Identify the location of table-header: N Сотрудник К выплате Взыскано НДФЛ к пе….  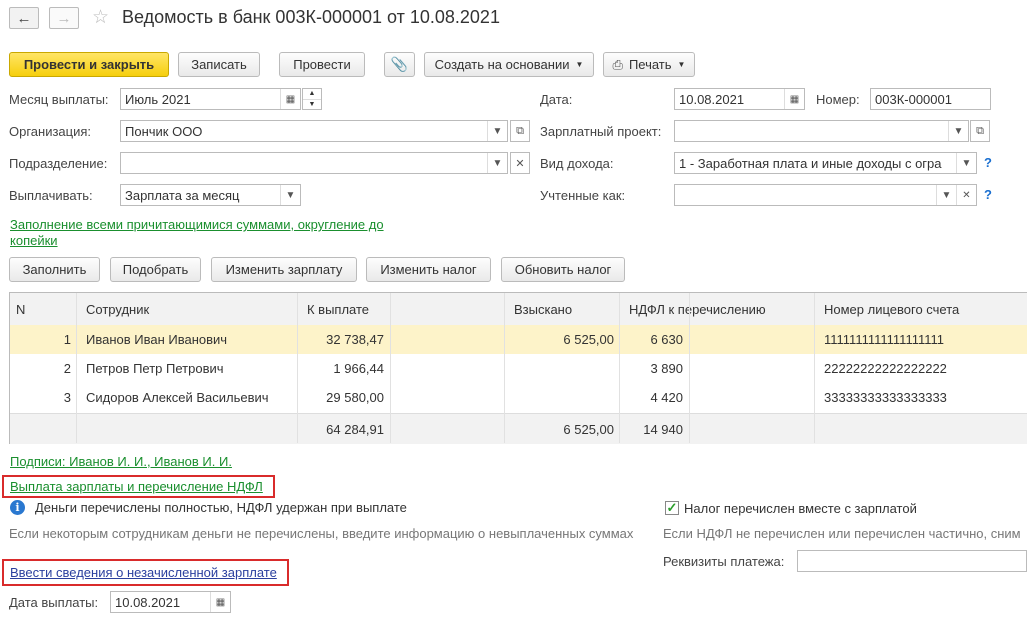
(518, 309).